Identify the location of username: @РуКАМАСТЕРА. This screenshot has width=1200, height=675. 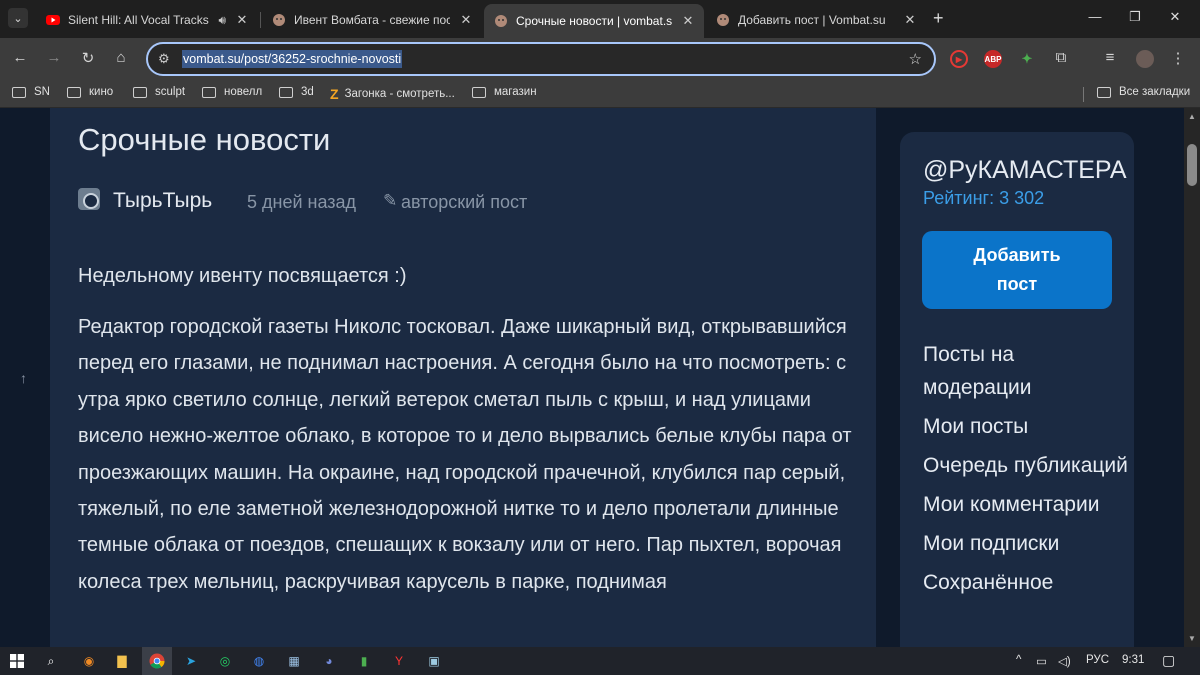
(1025, 170).